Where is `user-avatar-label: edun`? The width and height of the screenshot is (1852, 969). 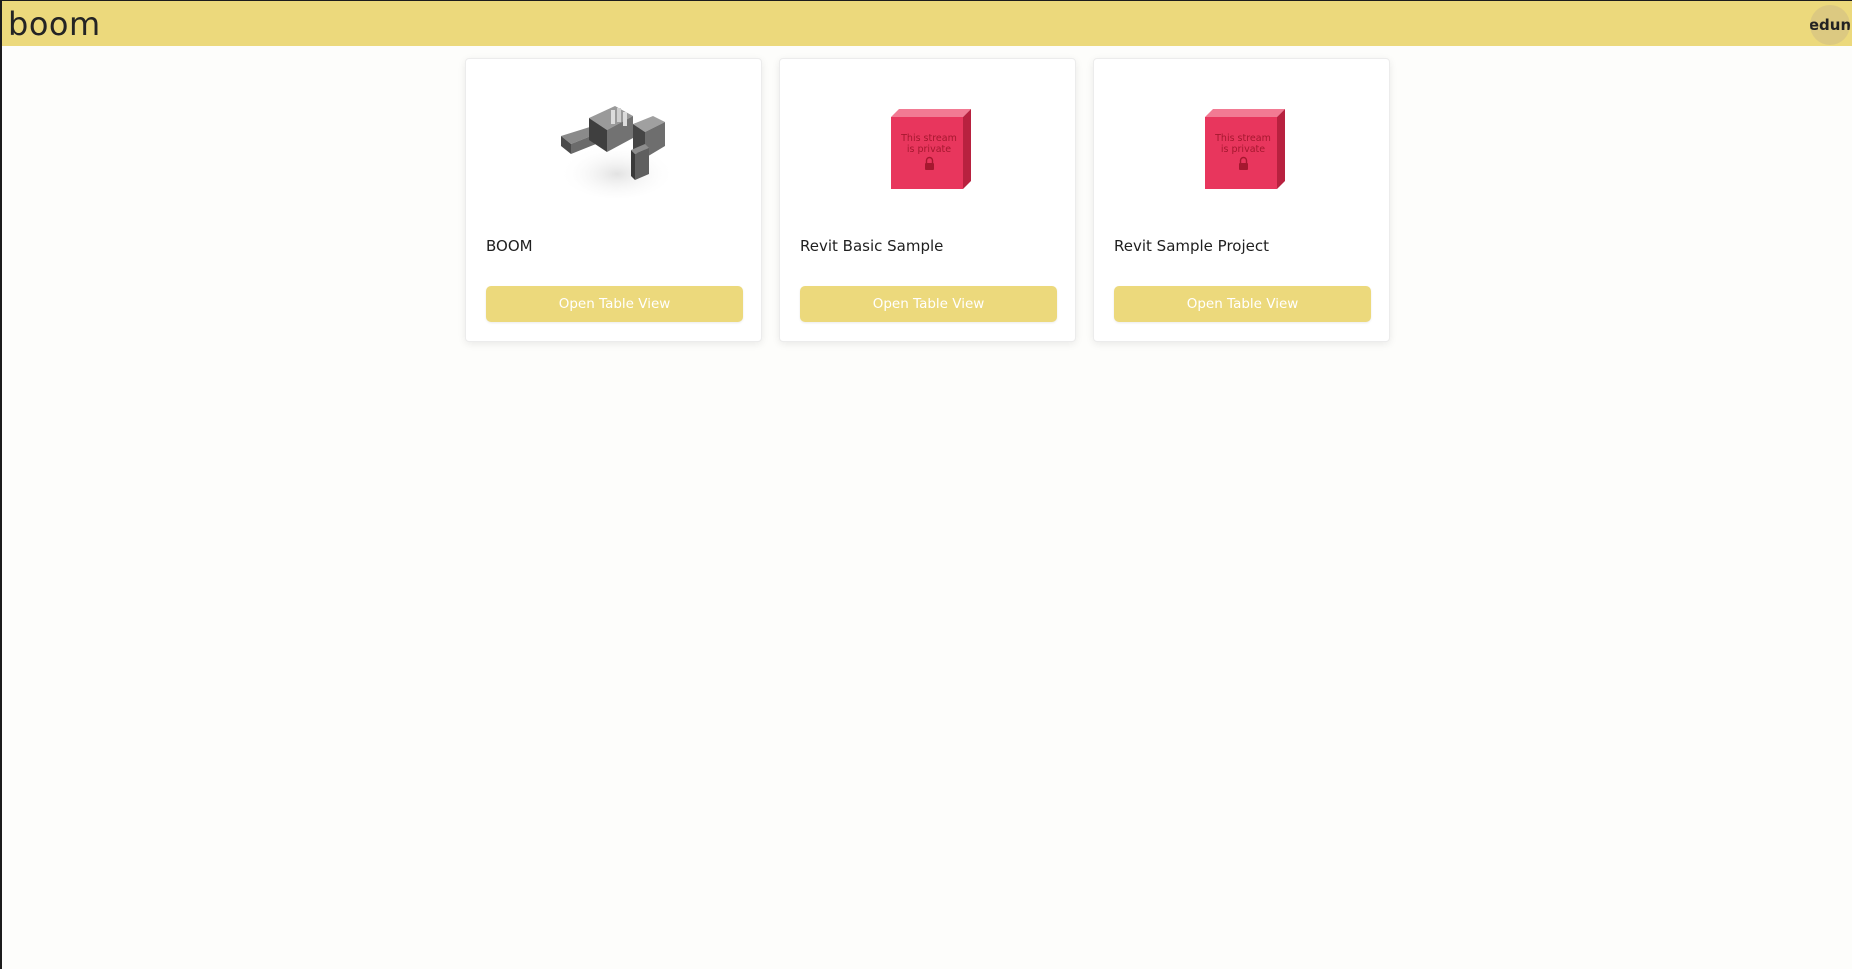
user-avatar-label: edun is located at coordinates (1830, 25).